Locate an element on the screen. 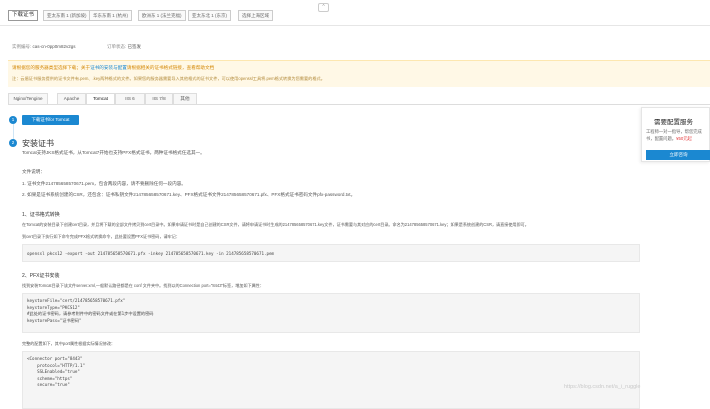 The width and height of the screenshot is (710, 409). promo-line-2-text: 书，配置问题。 is located at coordinates (661, 138).